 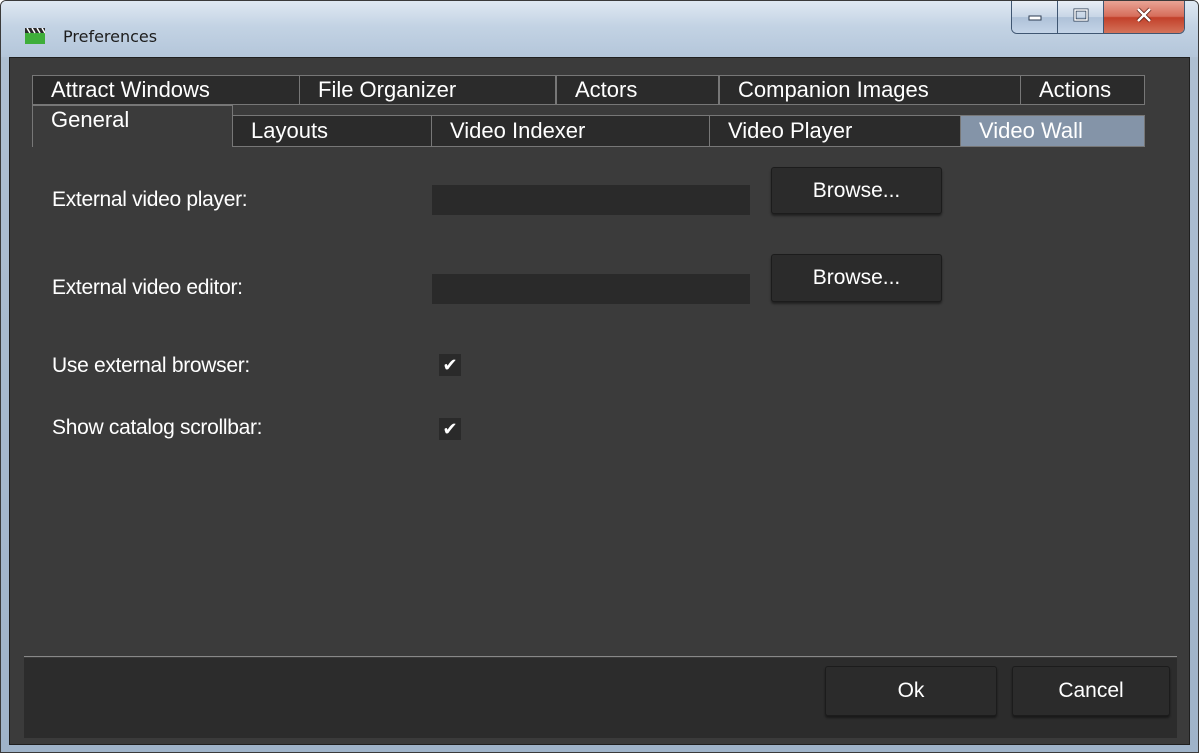 What do you see at coordinates (570, 131) in the screenshot?
I see `tab-video-indexer: Video Indexer` at bounding box center [570, 131].